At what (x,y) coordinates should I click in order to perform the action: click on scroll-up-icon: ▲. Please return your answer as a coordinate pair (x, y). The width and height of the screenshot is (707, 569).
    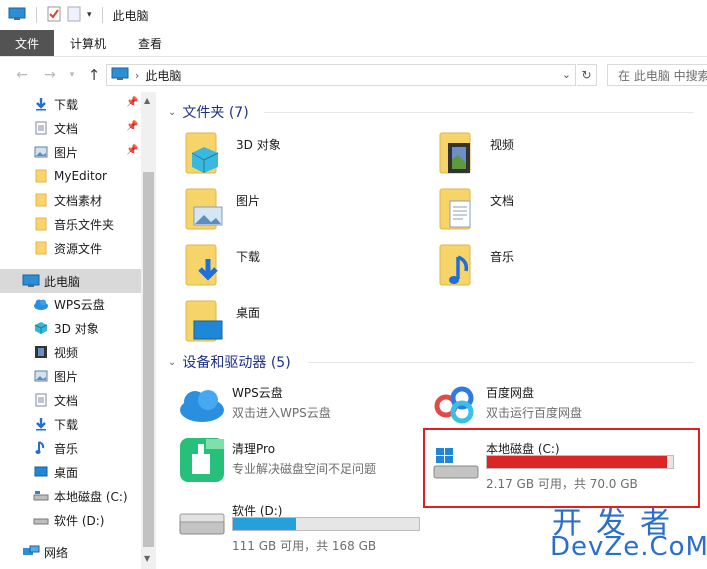
    Looking at the image, I should click on (147, 100).